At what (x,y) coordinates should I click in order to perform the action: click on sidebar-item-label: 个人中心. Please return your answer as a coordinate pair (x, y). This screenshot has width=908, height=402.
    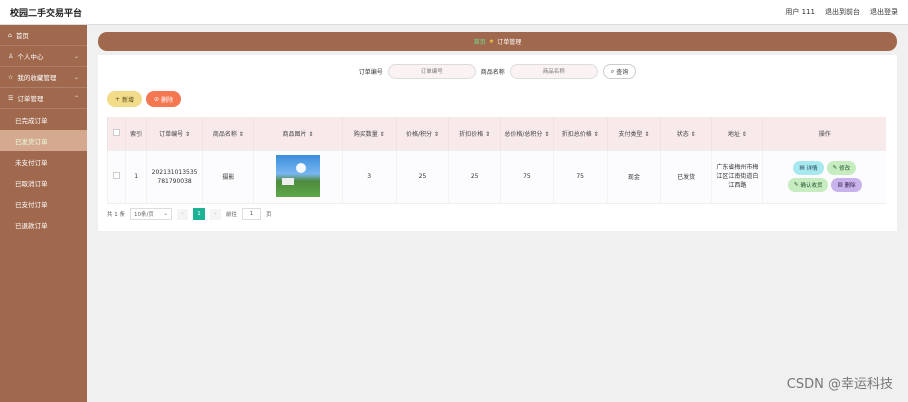
    Looking at the image, I should click on (30, 57).